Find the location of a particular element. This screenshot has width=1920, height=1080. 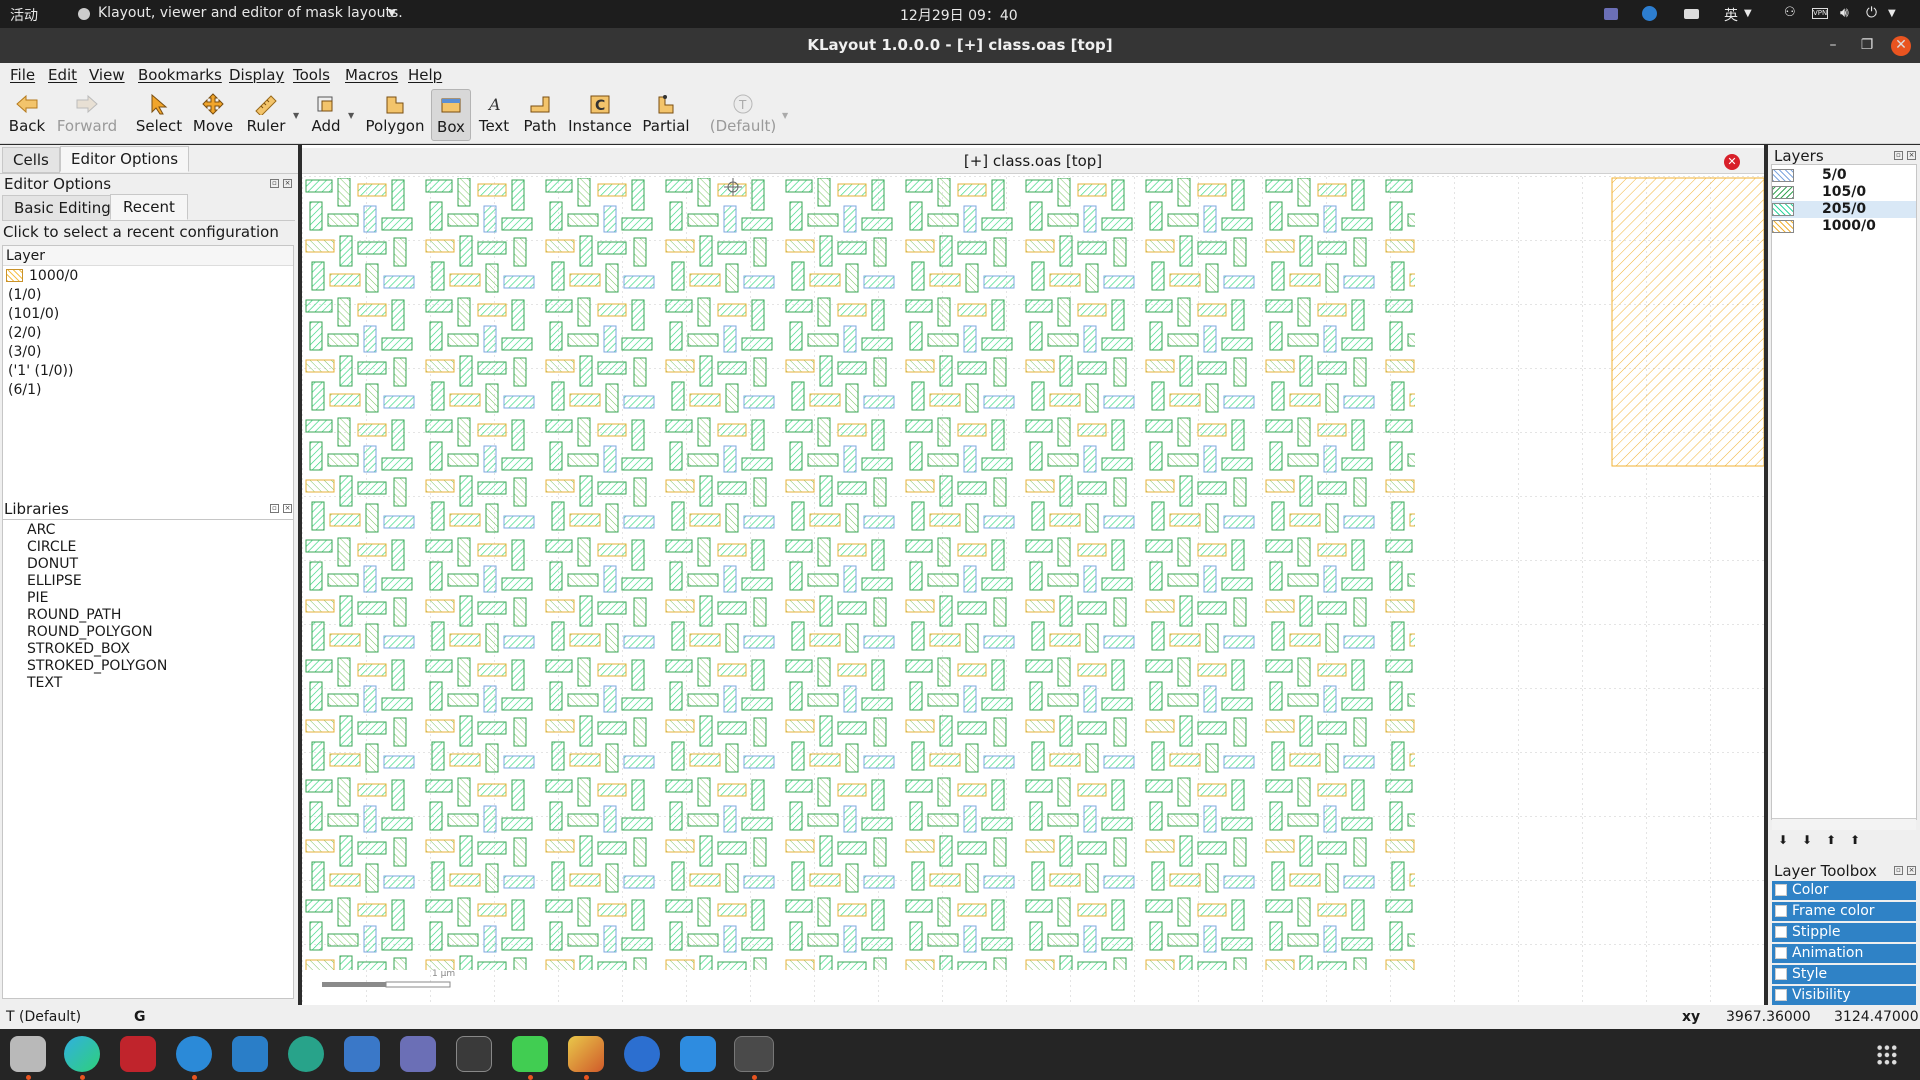

library-item: CIRCLE is located at coordinates (51, 547).